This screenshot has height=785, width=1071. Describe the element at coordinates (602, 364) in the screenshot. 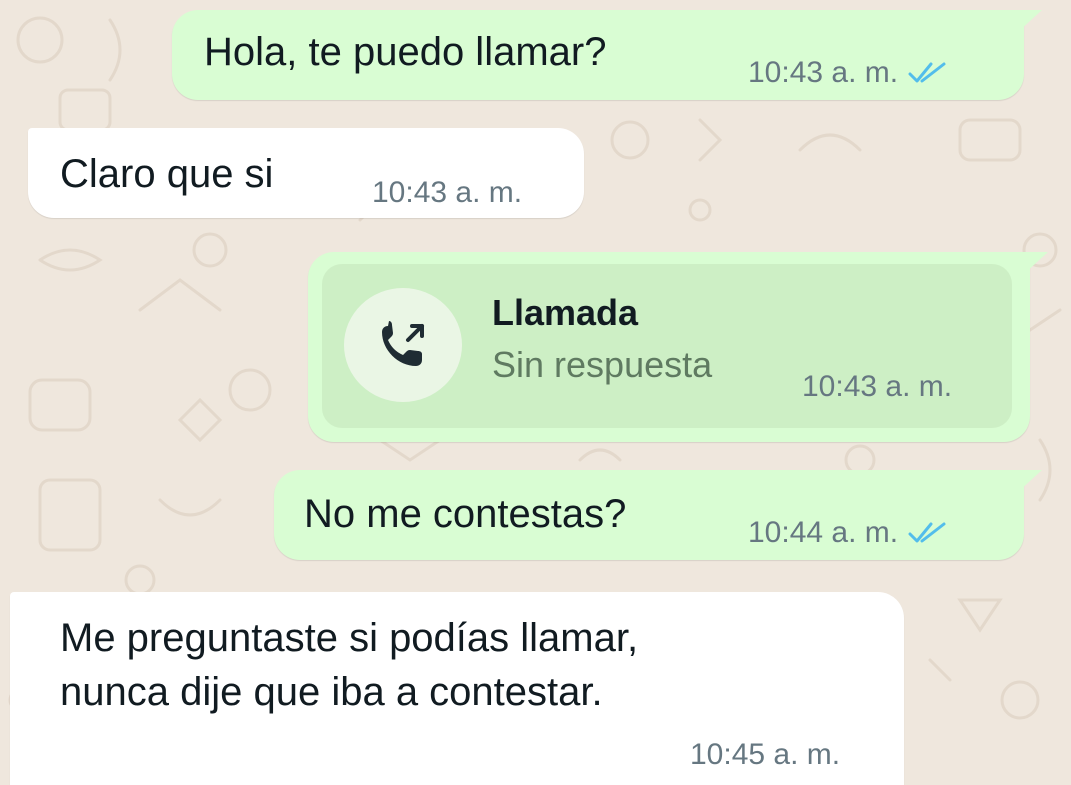

I see `call-status: Sin respuesta` at that location.